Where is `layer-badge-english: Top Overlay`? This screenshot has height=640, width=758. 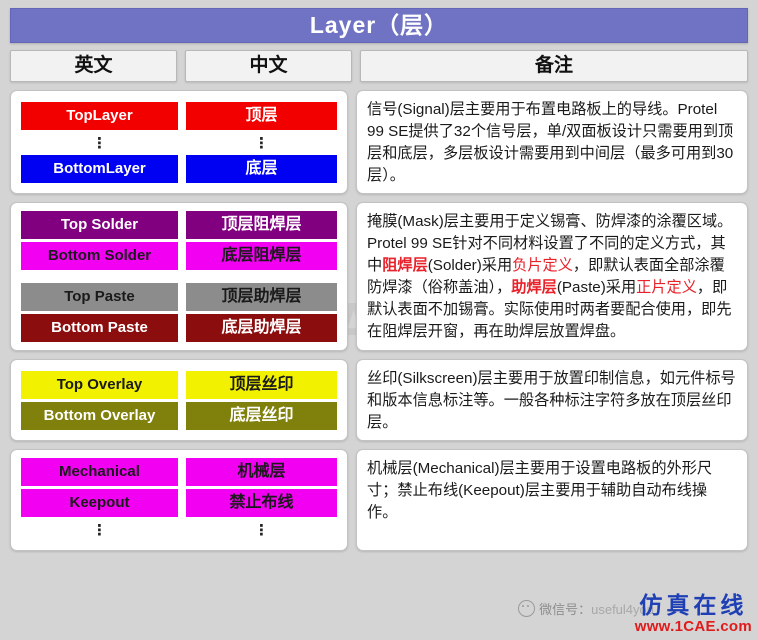 layer-badge-english: Top Overlay is located at coordinates (99, 384).